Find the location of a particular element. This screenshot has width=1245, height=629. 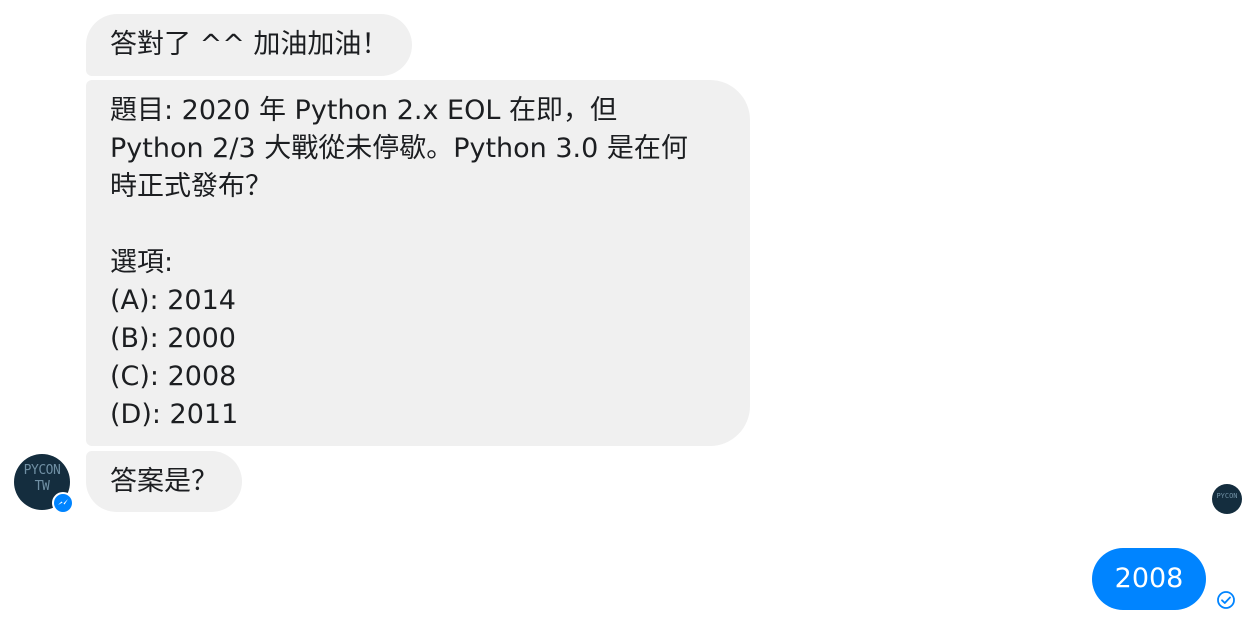

message-text: 答對了 ^^ 加油加油！ is located at coordinates (249, 44).